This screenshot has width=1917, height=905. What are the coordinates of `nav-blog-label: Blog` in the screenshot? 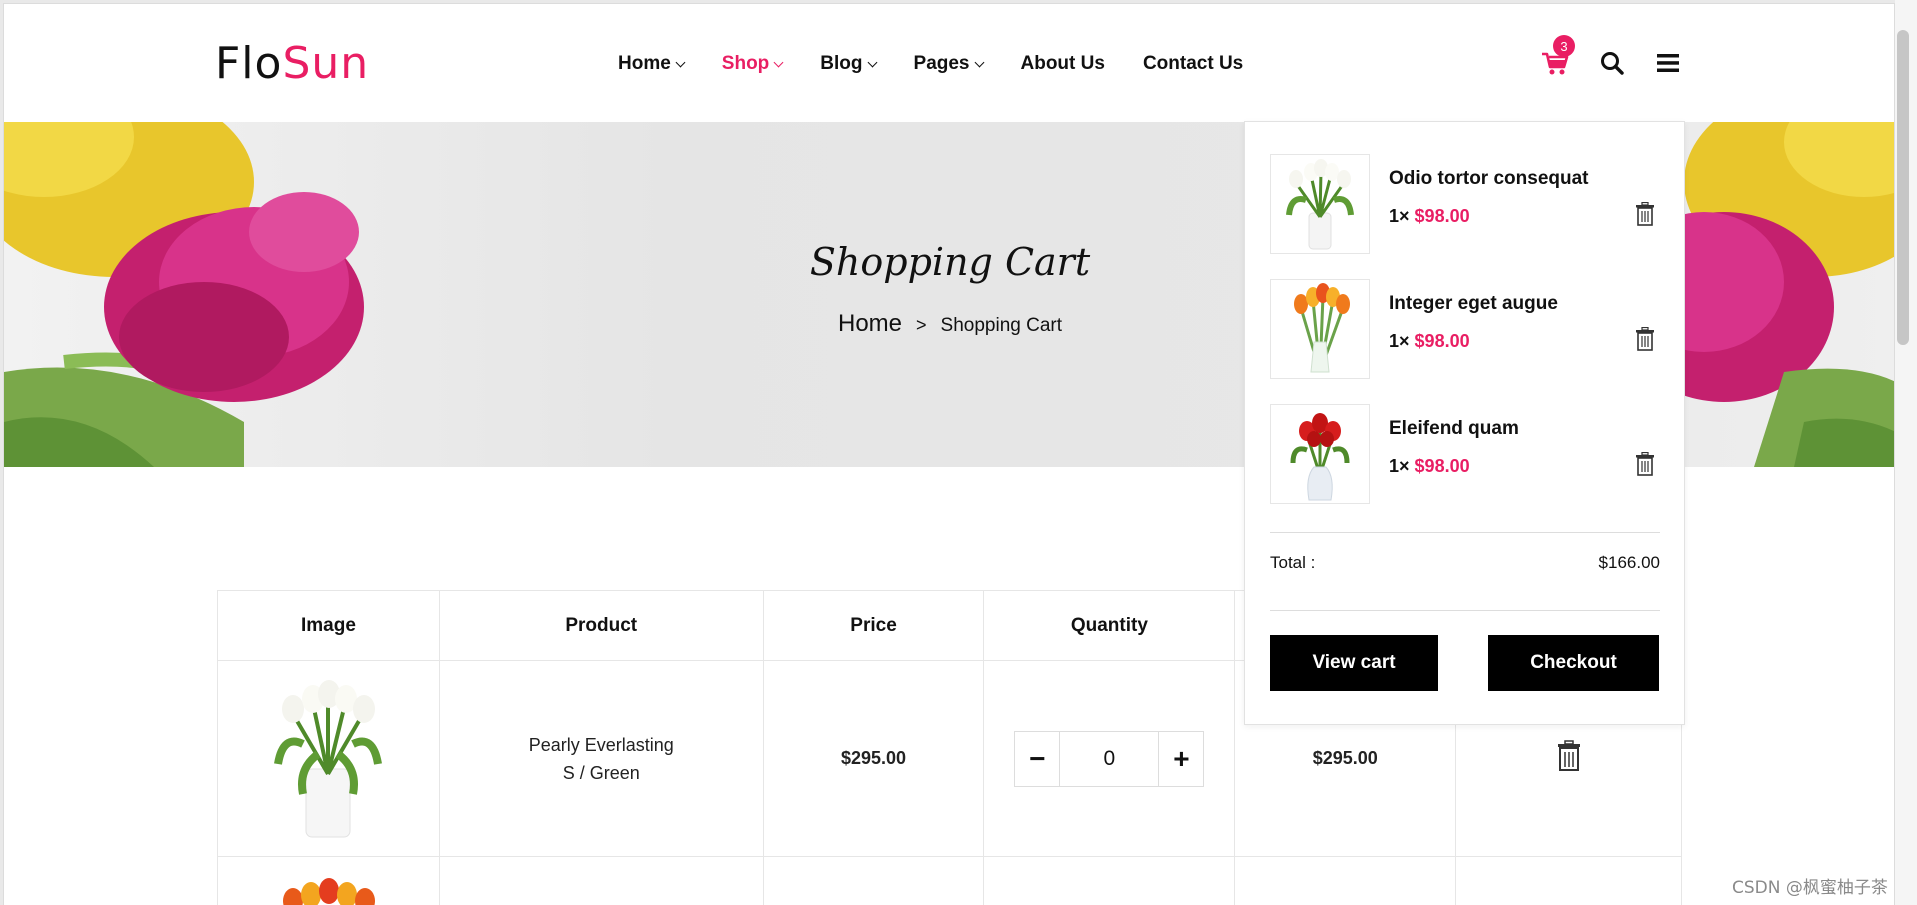 It's located at (841, 63).